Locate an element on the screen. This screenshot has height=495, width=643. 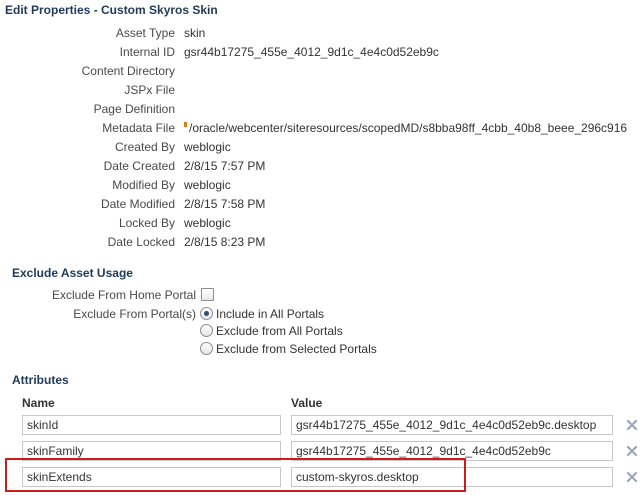
column-header-value: Value is located at coordinates (307, 403).